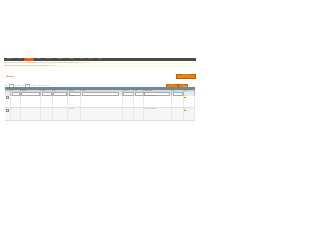 The height and width of the screenshot is (240, 320). What do you see at coordinates (91, 59) in the screenshot?
I see `nav-item-reports: Reports` at bounding box center [91, 59].